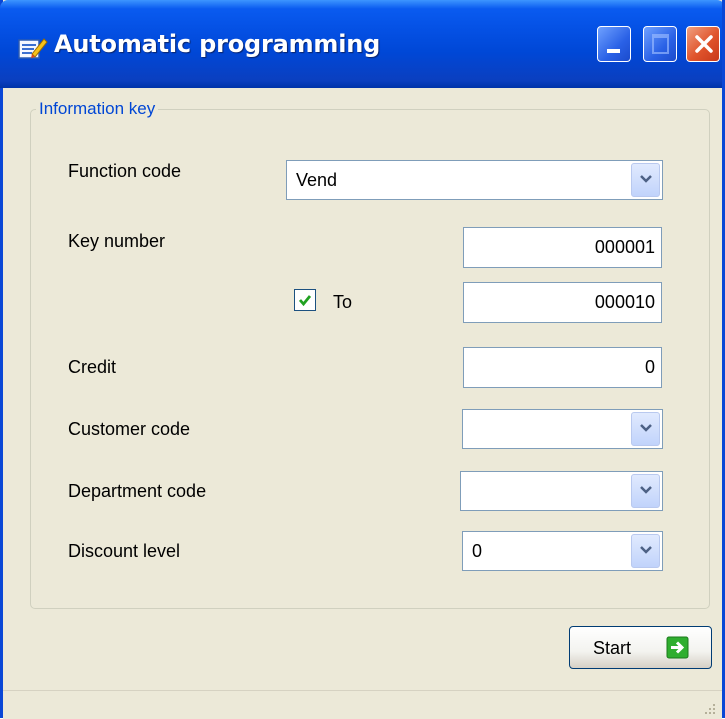 This screenshot has width=725, height=719. I want to click on function-code-value: Vend, so click(317, 180).